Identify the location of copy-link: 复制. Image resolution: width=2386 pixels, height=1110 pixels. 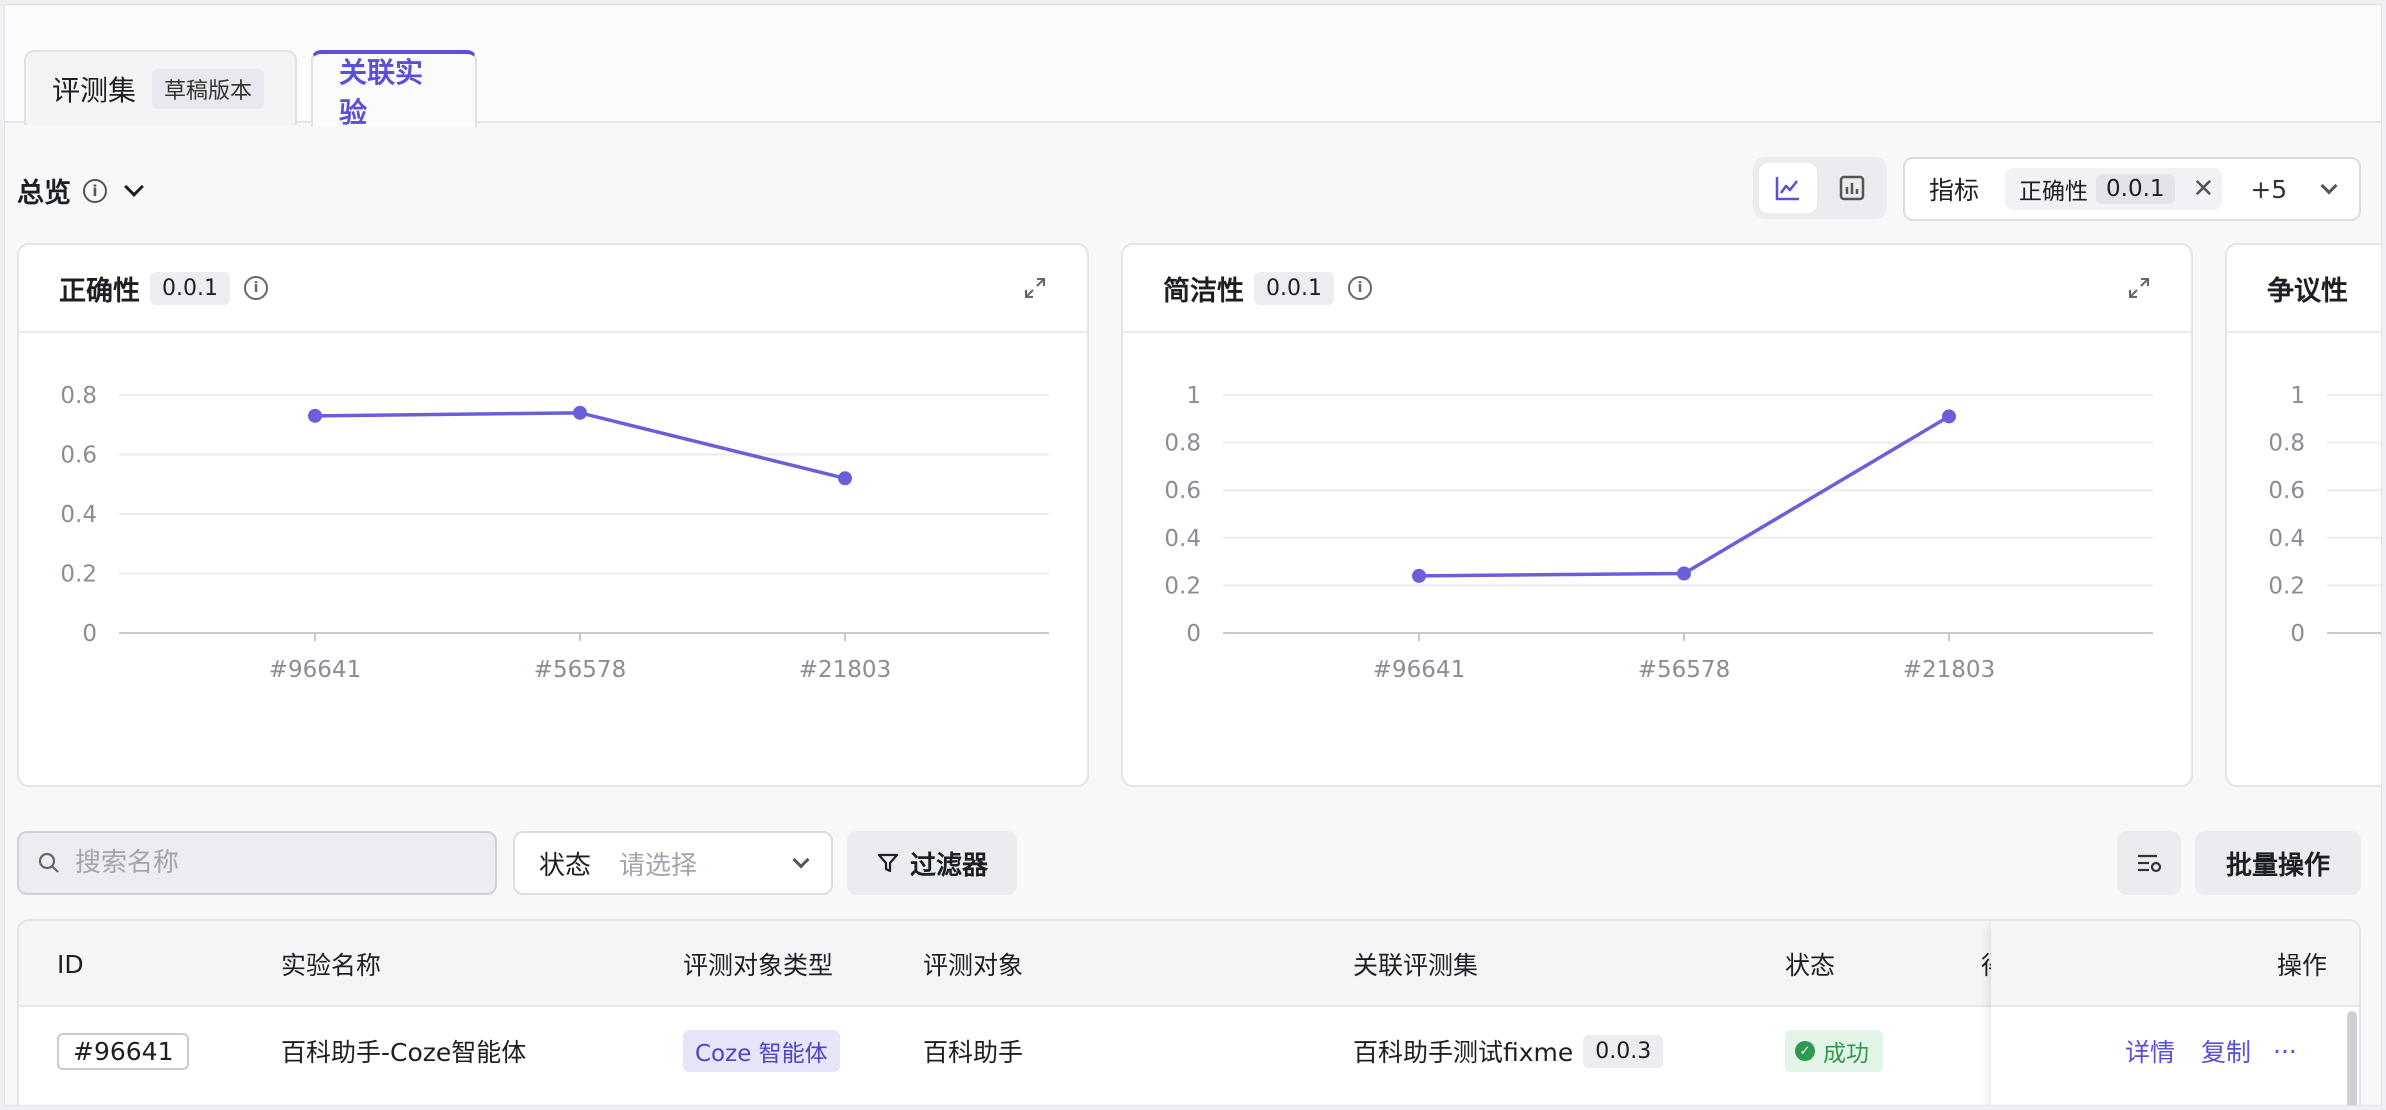
(2226, 1051).